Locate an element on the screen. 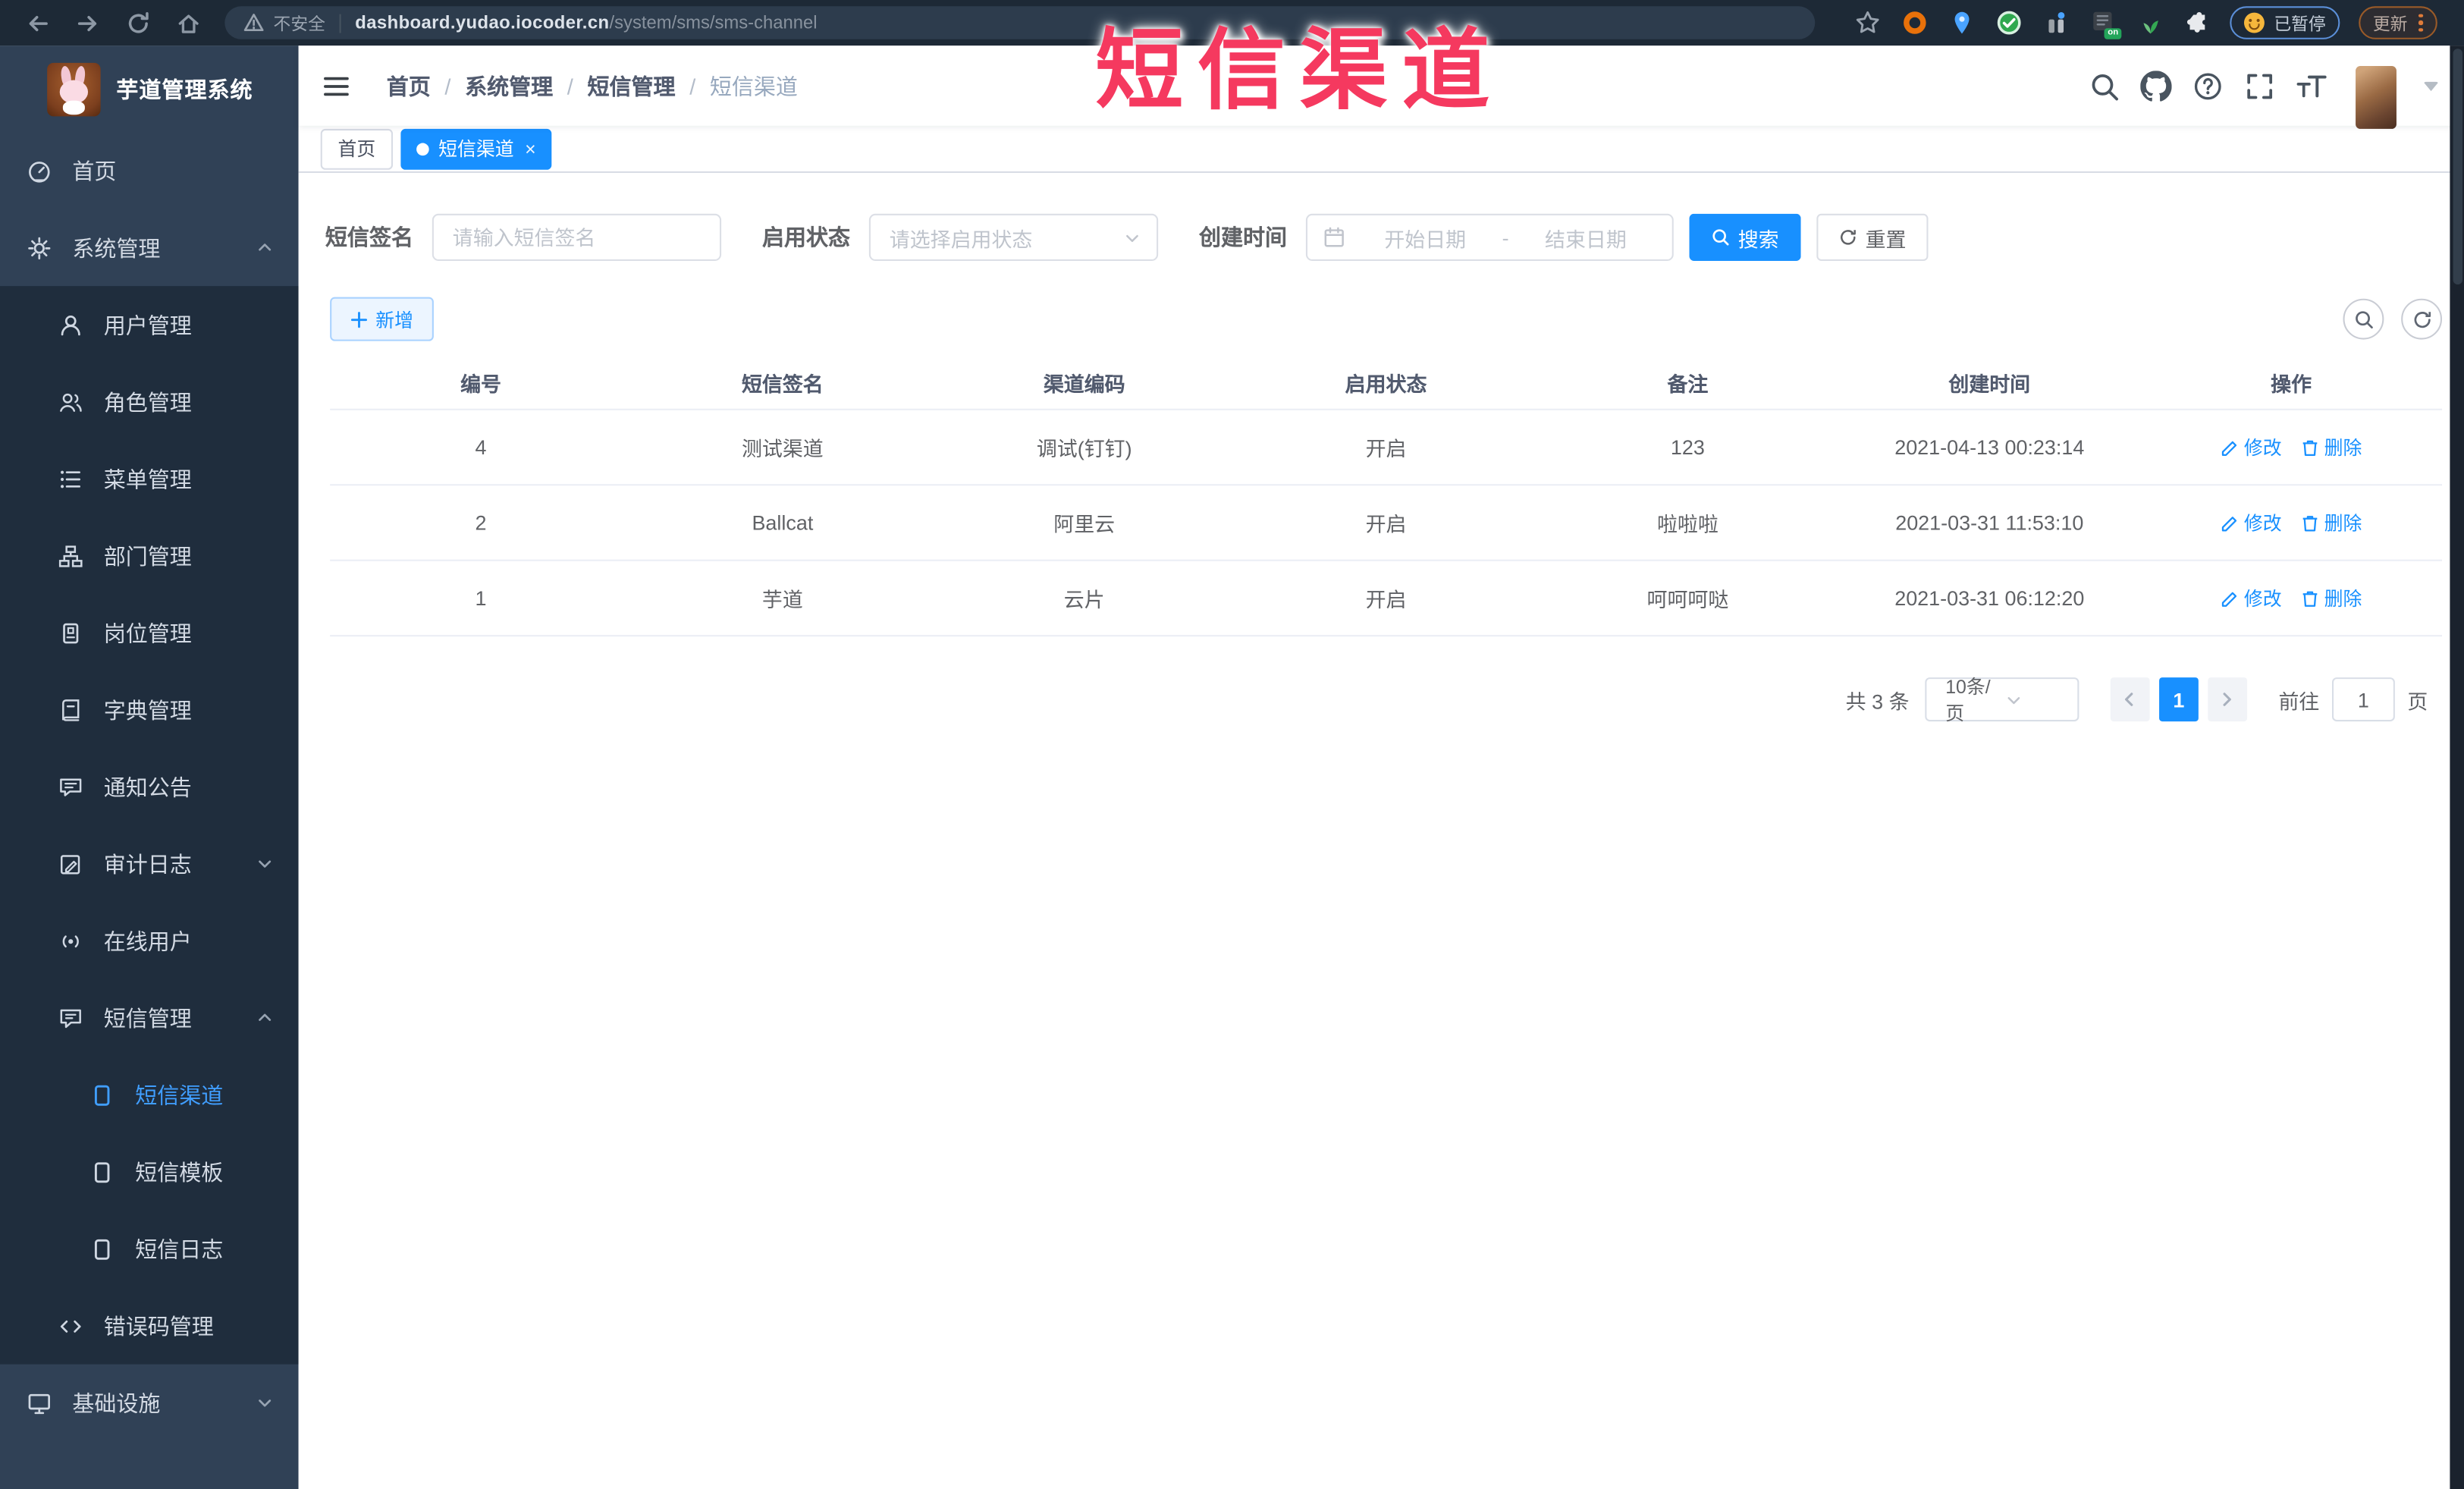 Image resolution: width=2464 pixels, height=1489 pixels. total-count: 共 3 条 is located at coordinates (1877, 701).